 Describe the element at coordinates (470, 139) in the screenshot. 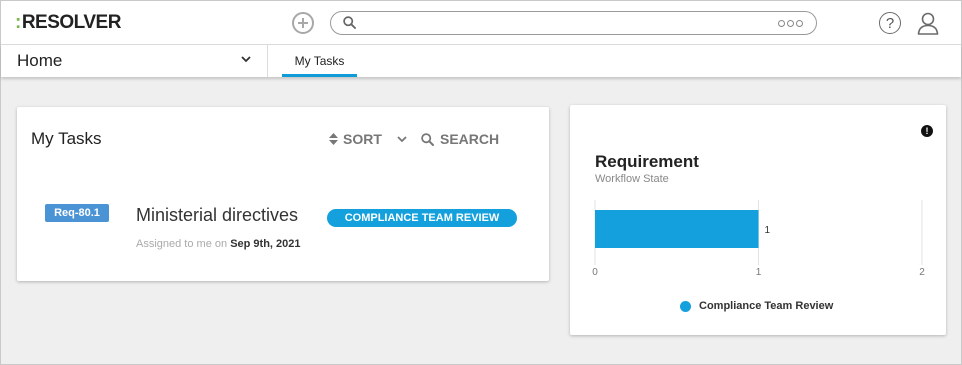

I see `search-label: SEARCH` at that location.